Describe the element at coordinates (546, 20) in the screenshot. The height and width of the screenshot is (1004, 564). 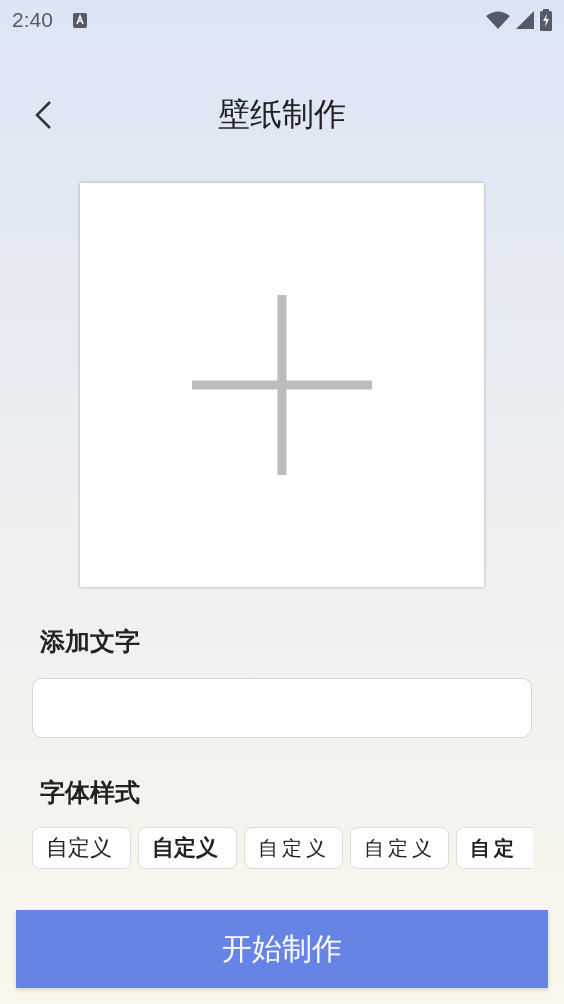
I see `battery-icon` at that location.